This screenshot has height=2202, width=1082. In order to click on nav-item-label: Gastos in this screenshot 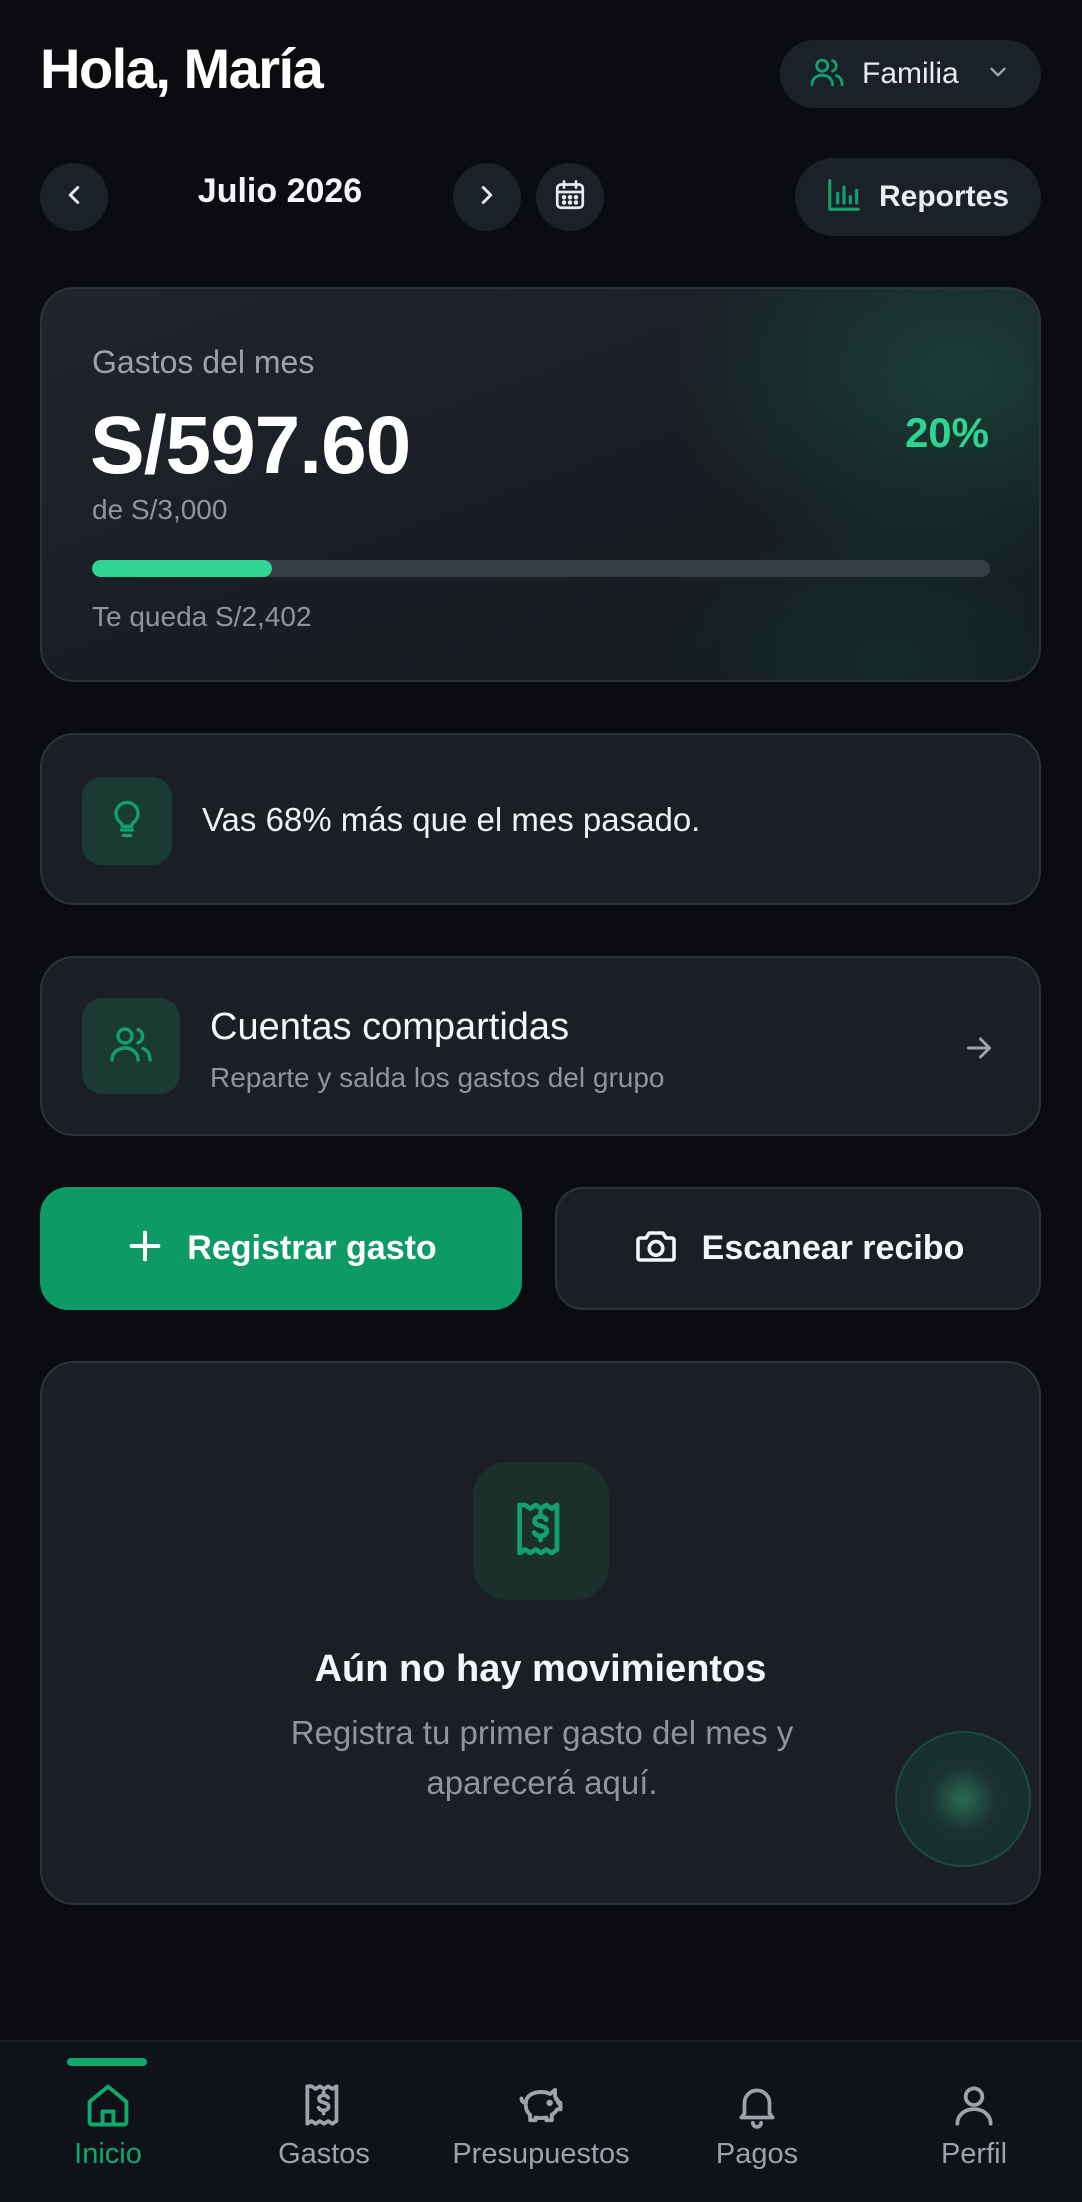, I will do `click(324, 2154)`.